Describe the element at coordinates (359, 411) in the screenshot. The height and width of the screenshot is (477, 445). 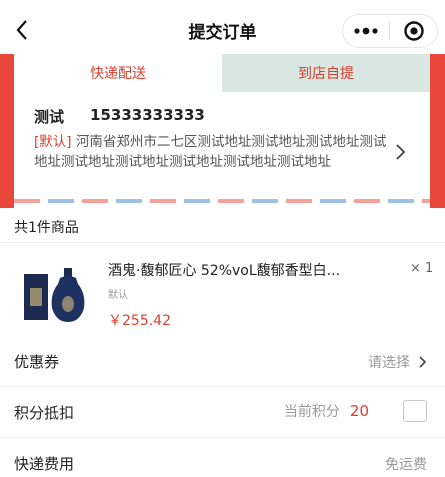
I see `points-value: 20` at that location.